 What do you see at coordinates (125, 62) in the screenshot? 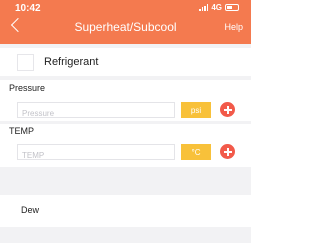
I see `refrigerant-selector: Refrigerant` at bounding box center [125, 62].